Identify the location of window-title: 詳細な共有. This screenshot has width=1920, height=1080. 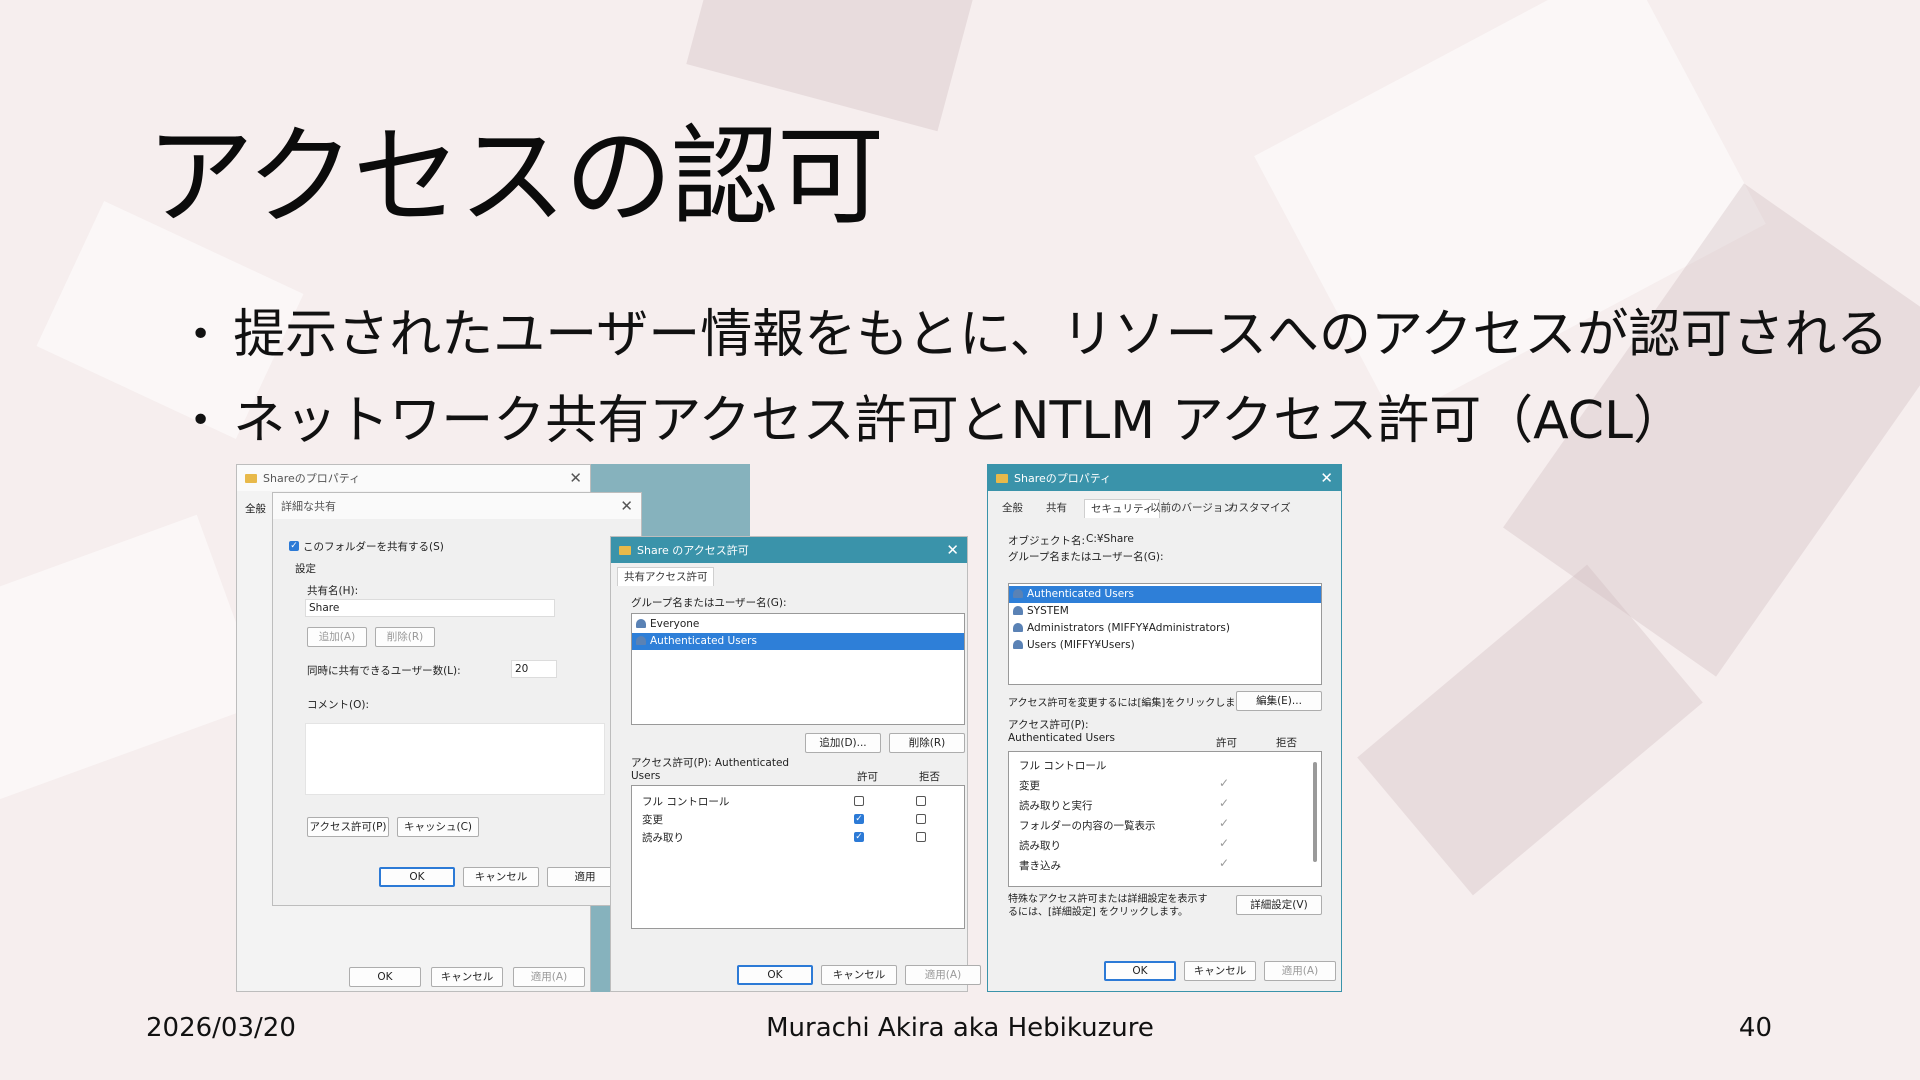
(308, 506).